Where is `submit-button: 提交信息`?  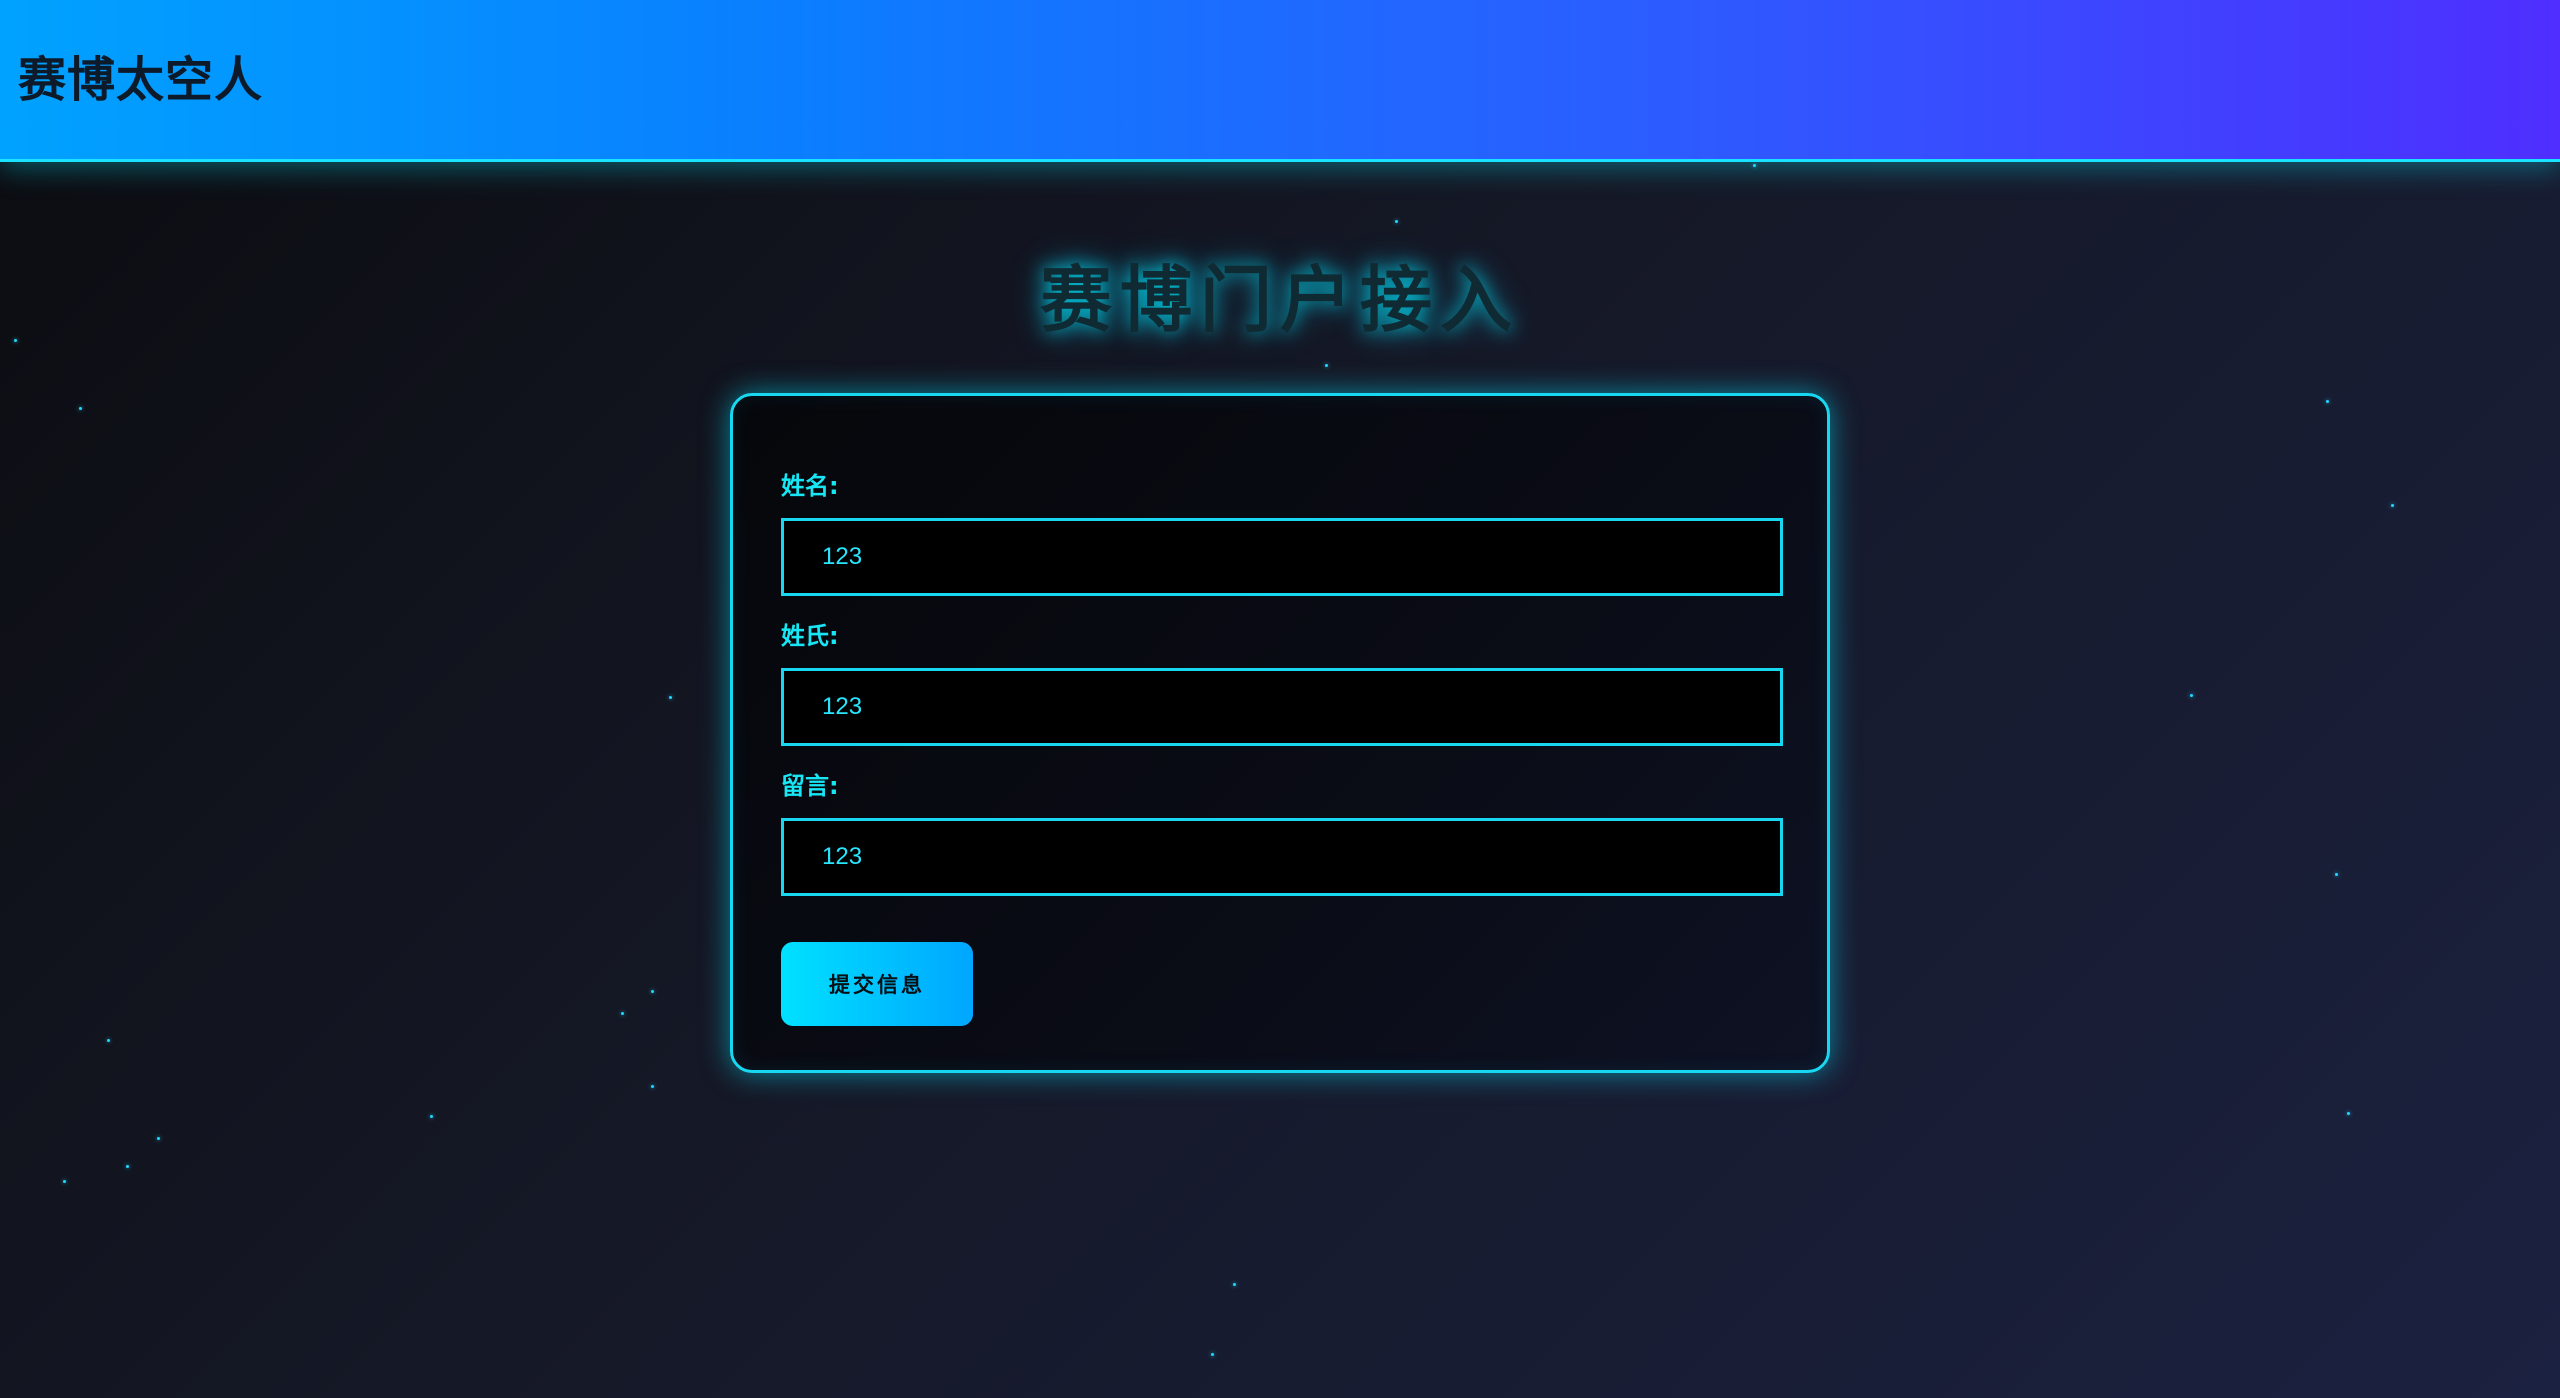
submit-button: 提交信息 is located at coordinates (877, 984).